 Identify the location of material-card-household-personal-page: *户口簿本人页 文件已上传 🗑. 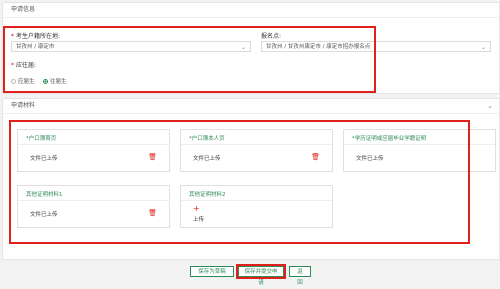
(256, 150).